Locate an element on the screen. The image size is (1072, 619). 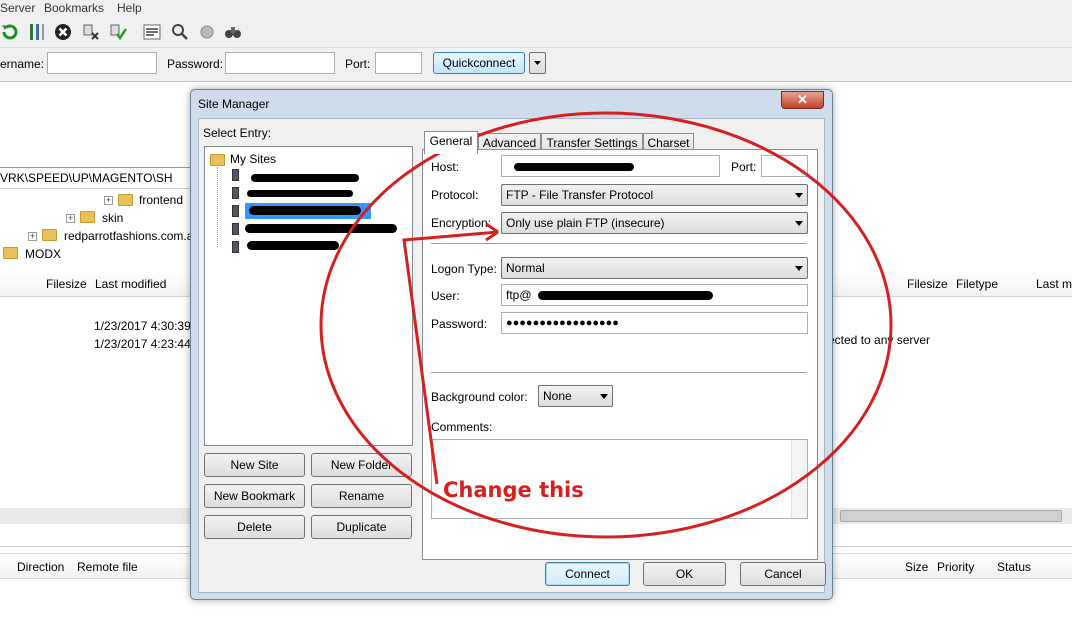
tab-general: General is located at coordinates (451, 142).